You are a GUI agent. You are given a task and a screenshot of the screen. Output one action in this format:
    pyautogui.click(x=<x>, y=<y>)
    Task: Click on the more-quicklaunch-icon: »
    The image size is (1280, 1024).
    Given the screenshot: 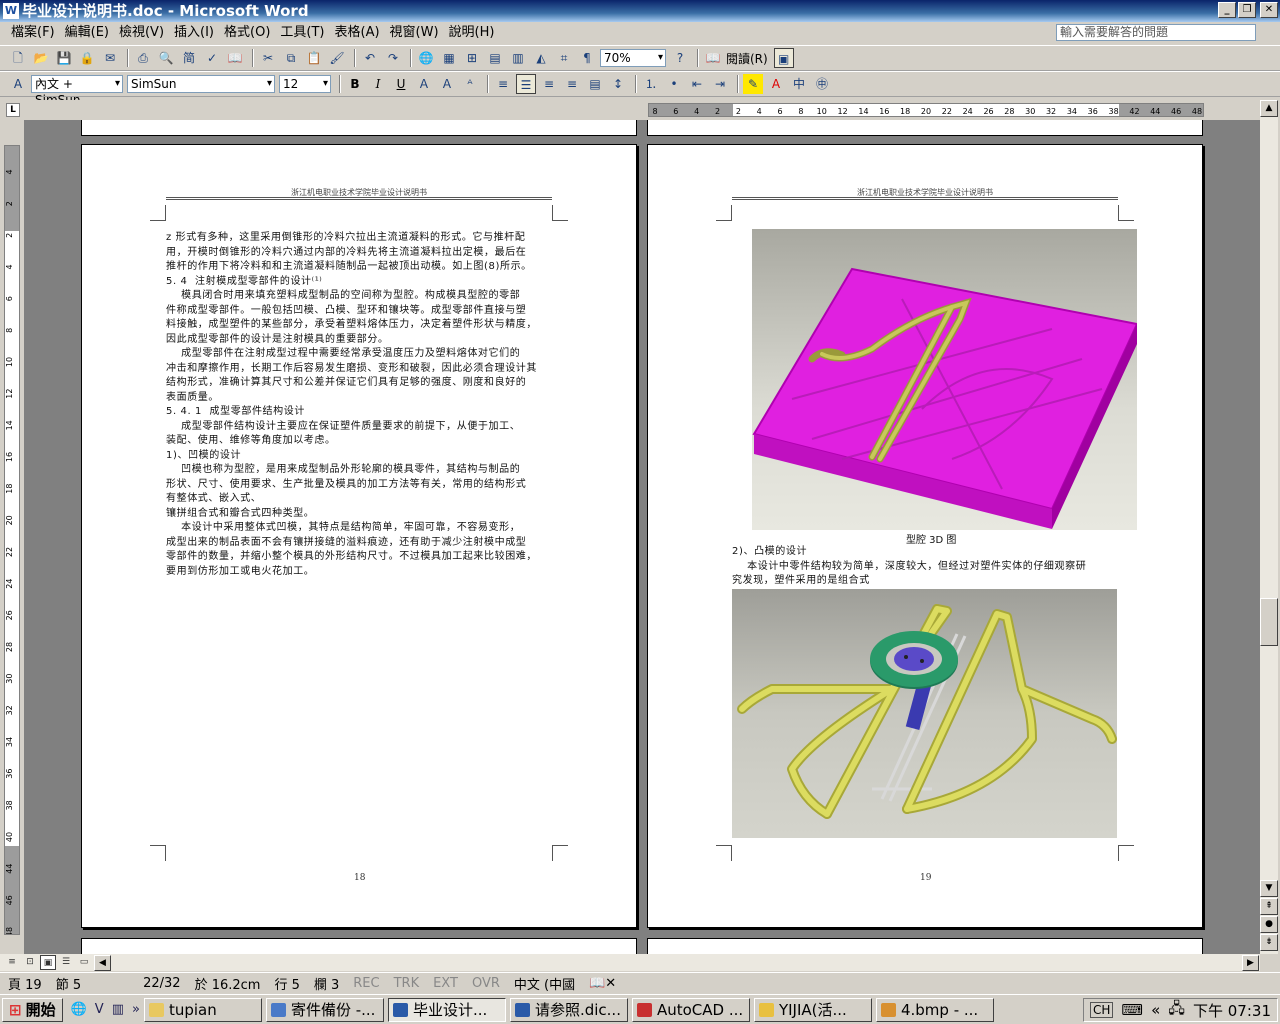 What is the action you would take?
    pyautogui.click(x=136, y=1009)
    